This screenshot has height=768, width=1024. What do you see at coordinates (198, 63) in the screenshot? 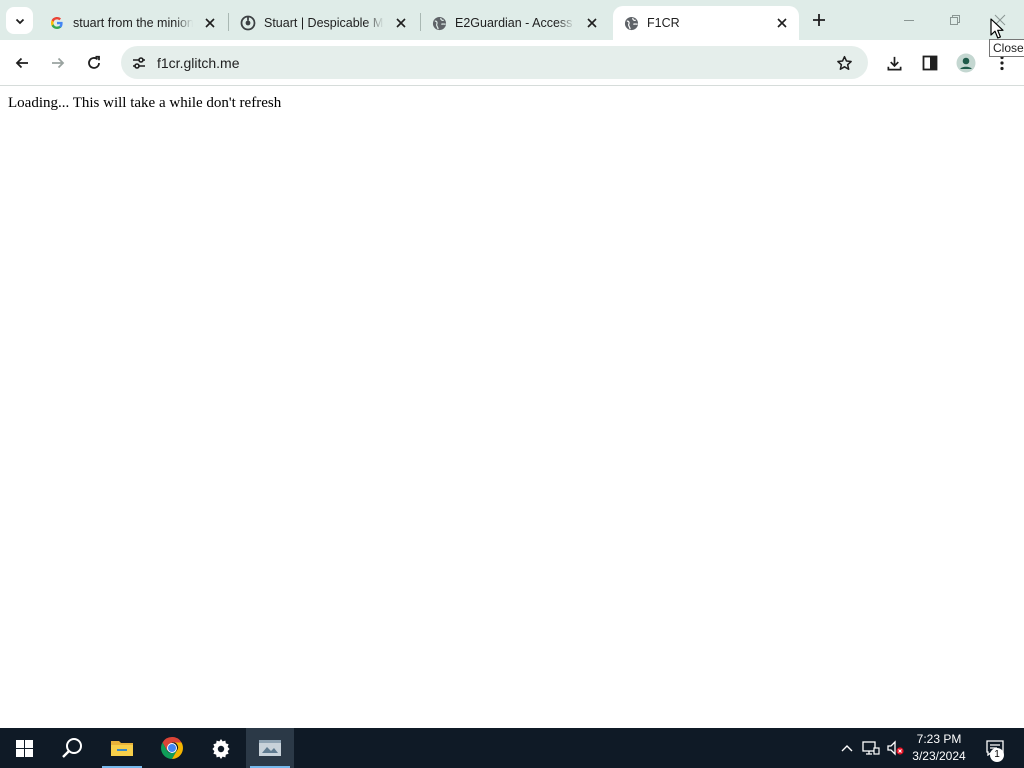
I see `url-text: f1cr.glitch.me` at bounding box center [198, 63].